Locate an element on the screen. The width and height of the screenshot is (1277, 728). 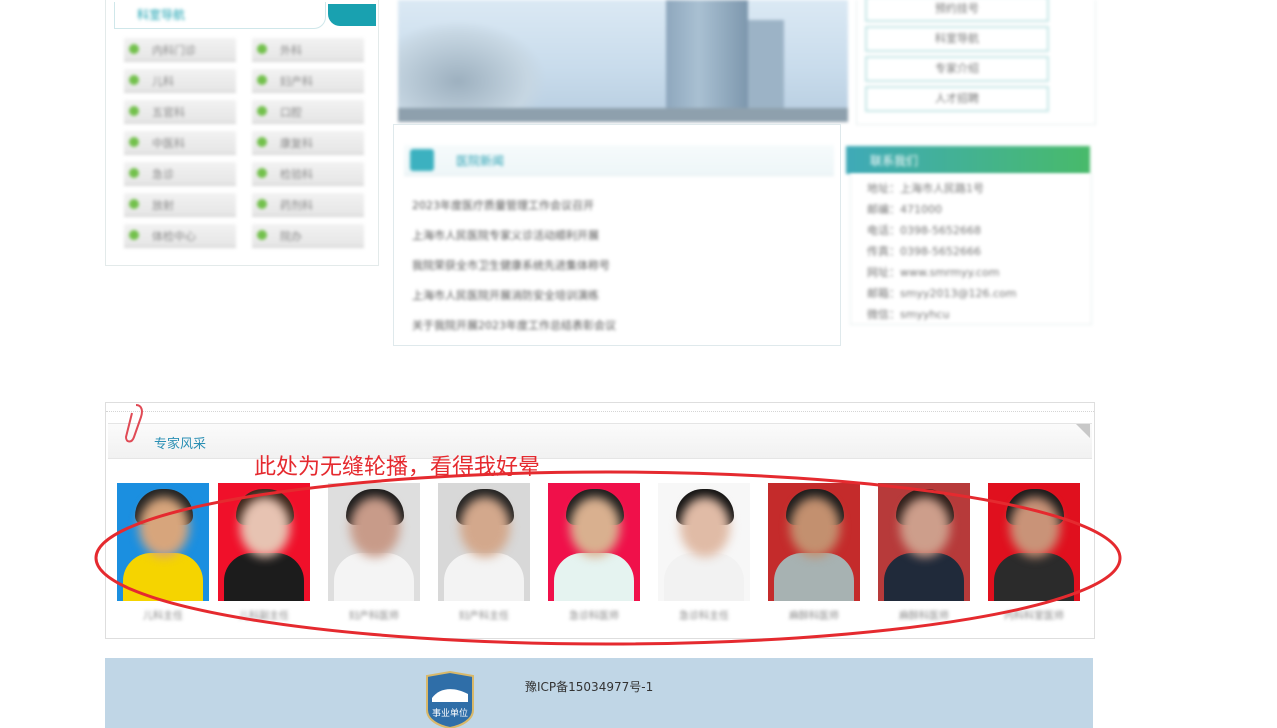
department-label: 儿科 is located at coordinates (163, 81).